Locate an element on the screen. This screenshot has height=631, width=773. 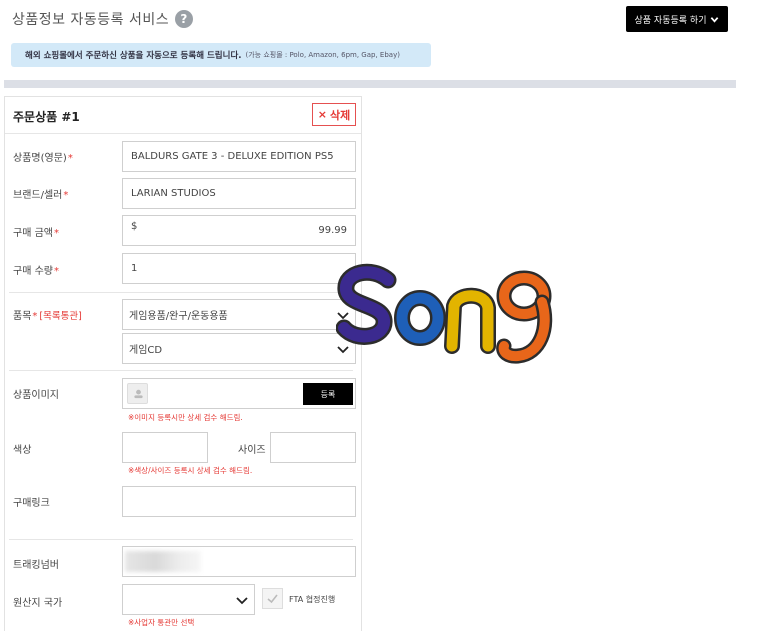
section-divider is located at coordinates (370, 84).